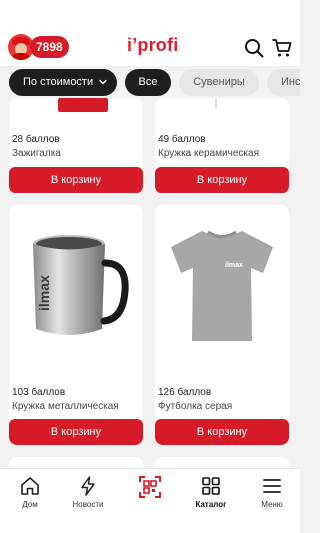  What do you see at coordinates (36, 139) in the screenshot?
I see `product-price: 28 баллов` at bounding box center [36, 139].